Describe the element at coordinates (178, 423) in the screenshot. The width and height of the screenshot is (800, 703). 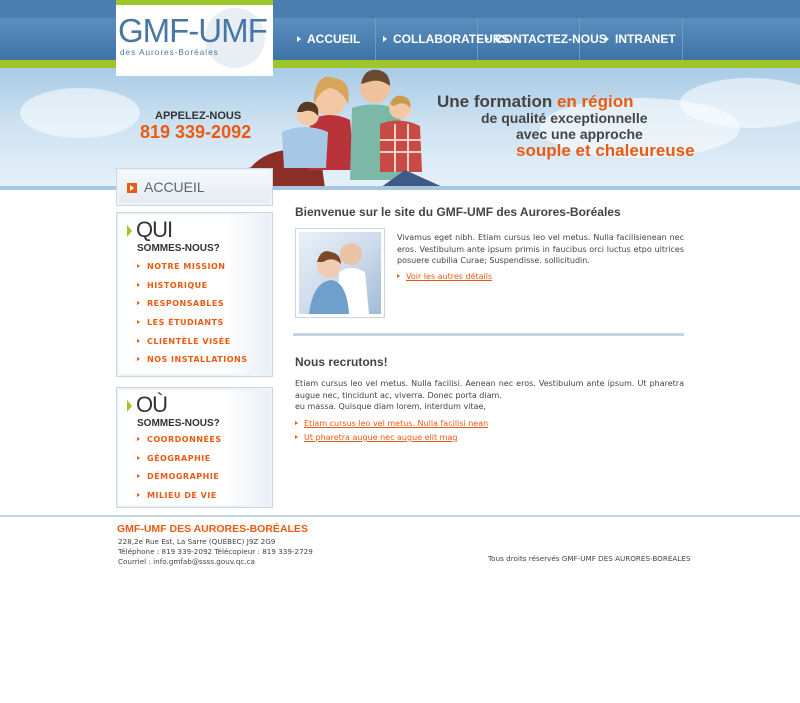
I see `ou-subtitle: SOMMES-NOUS?` at that location.